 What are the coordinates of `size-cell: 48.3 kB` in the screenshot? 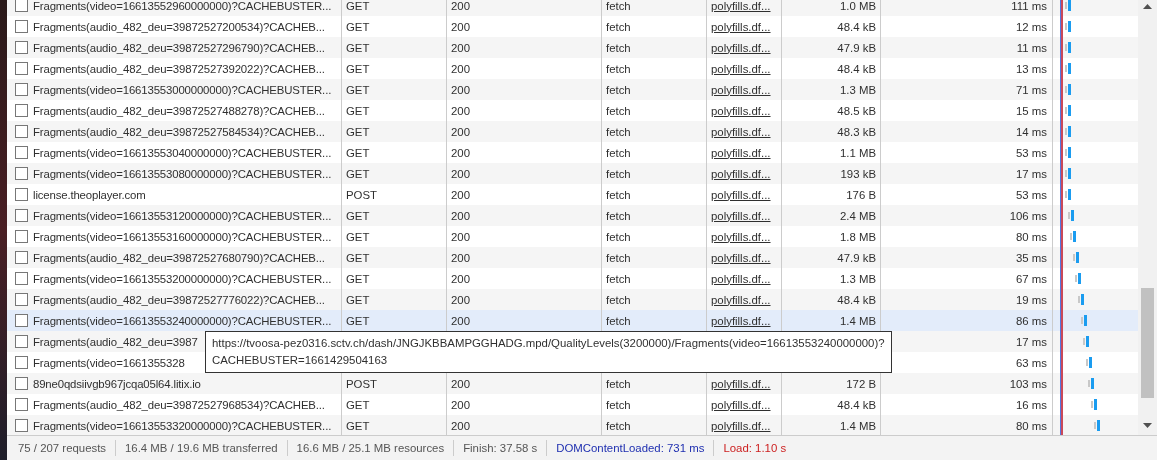 It's located at (856, 131).